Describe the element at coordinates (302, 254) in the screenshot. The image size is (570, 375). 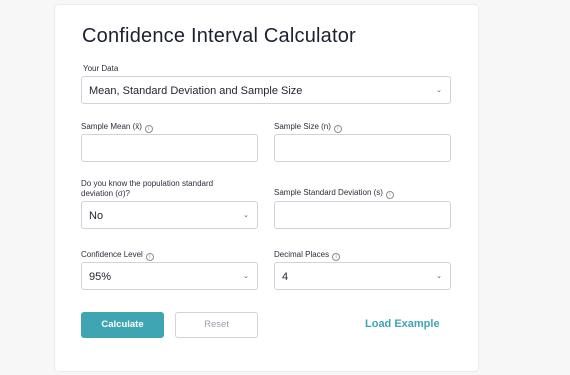
I see `decimal-places-label-text: Decimal Places` at that location.